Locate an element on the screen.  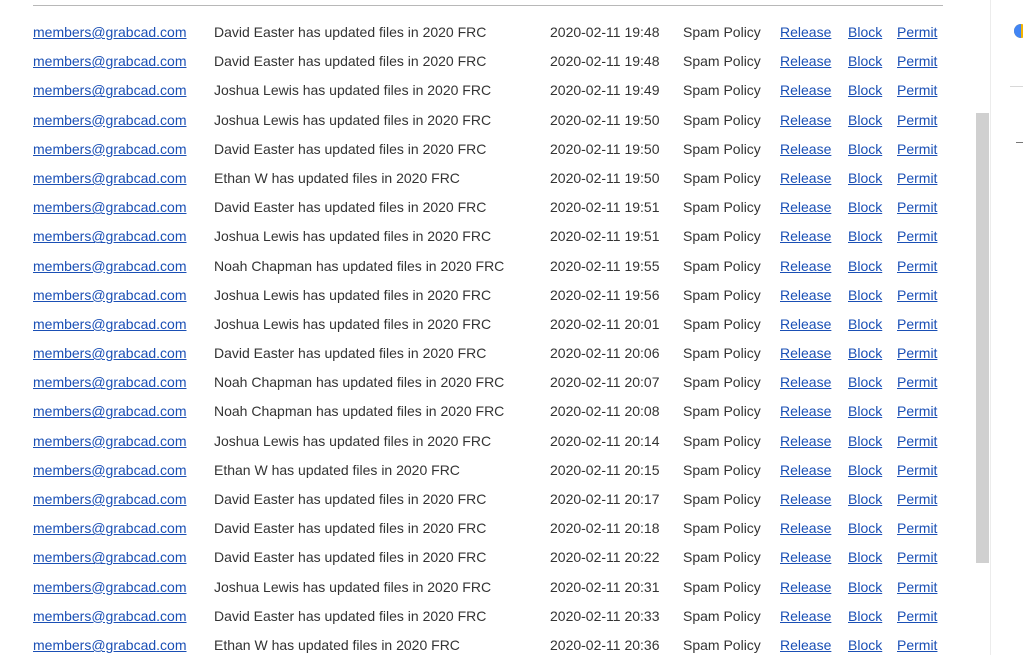
scrollbar-thumb is located at coordinates (982, 338).